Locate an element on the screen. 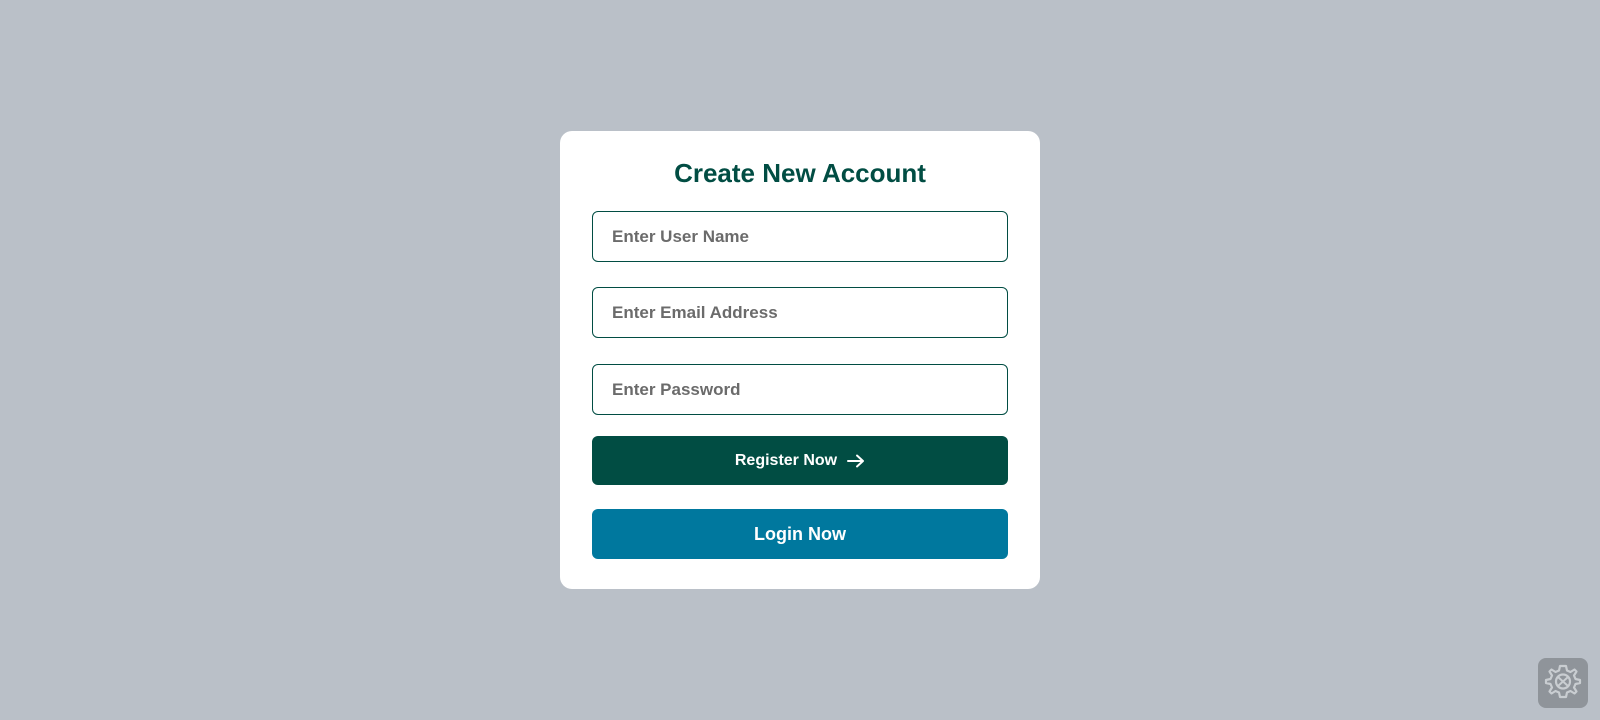  register-button: Register Now is located at coordinates (800, 460).